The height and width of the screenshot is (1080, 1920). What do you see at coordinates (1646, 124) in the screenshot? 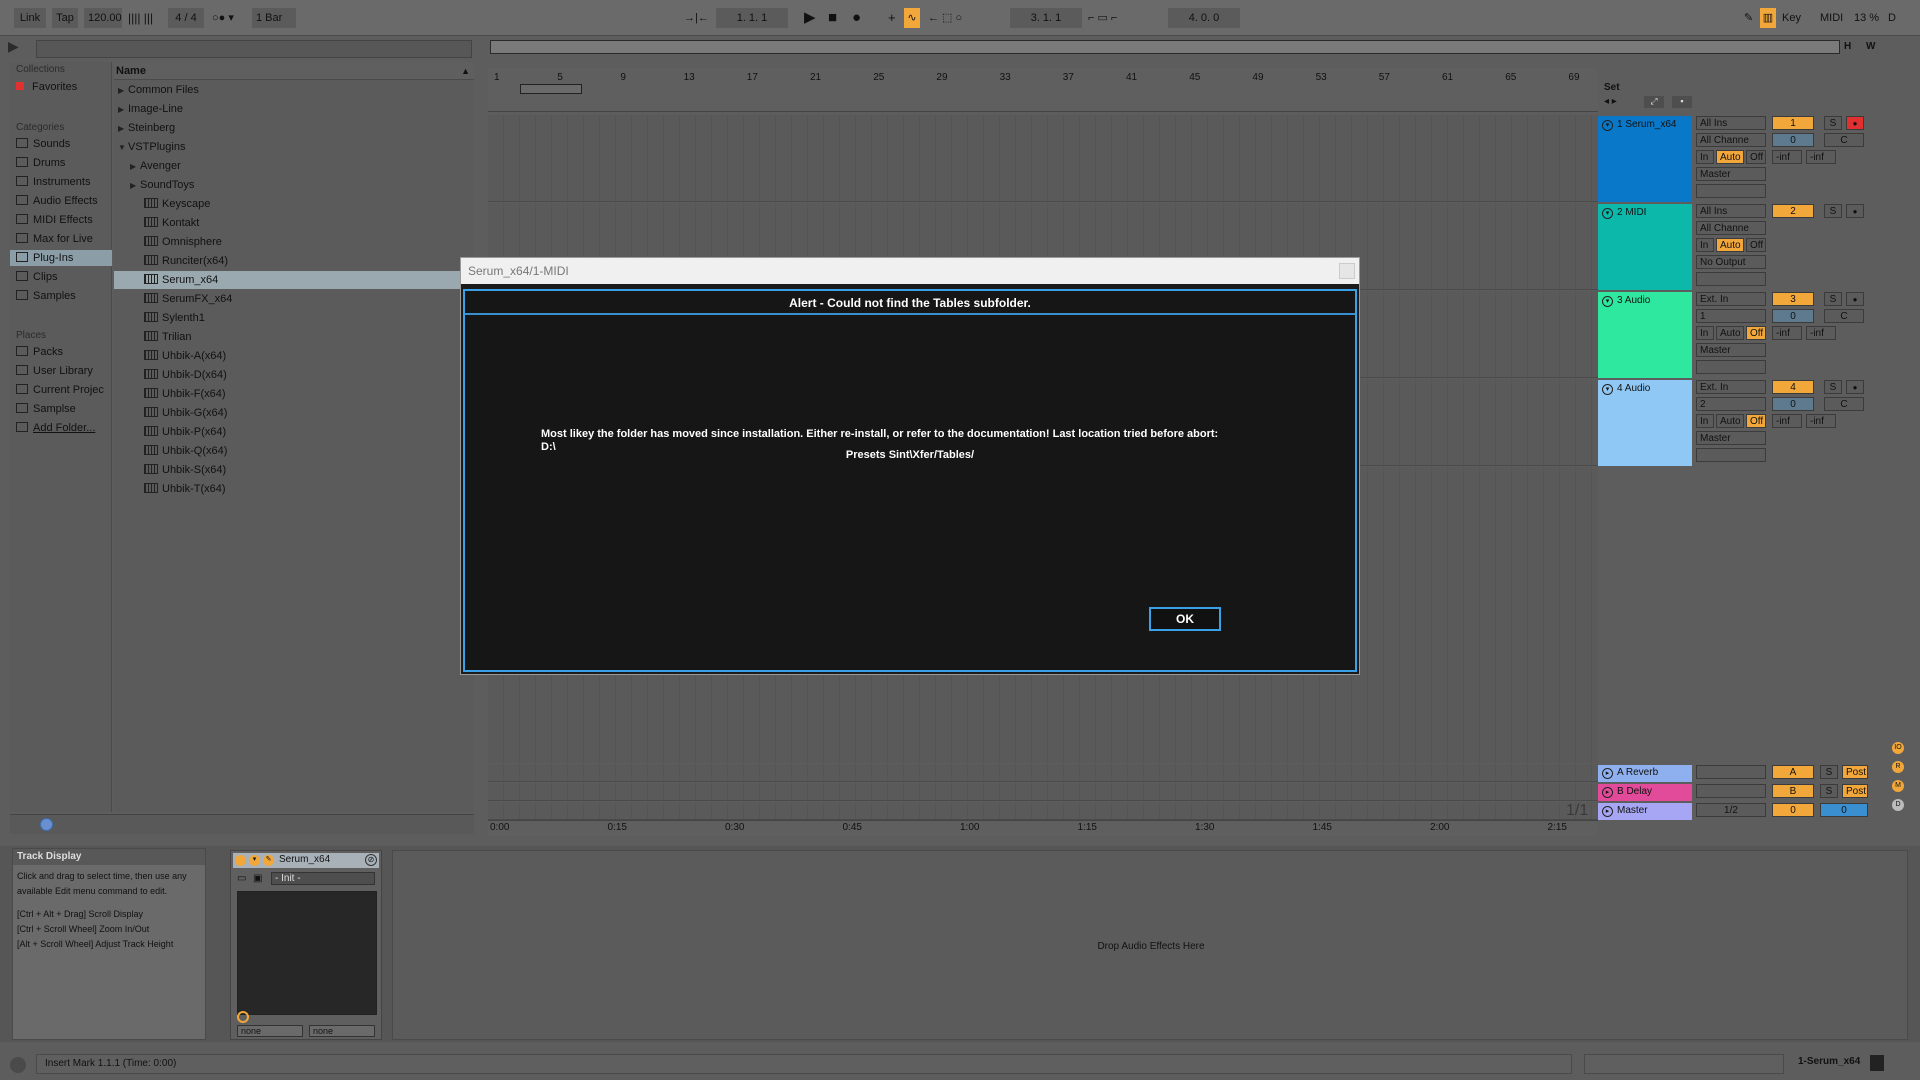
I see `track-name: 1 Serum_x64` at bounding box center [1646, 124].